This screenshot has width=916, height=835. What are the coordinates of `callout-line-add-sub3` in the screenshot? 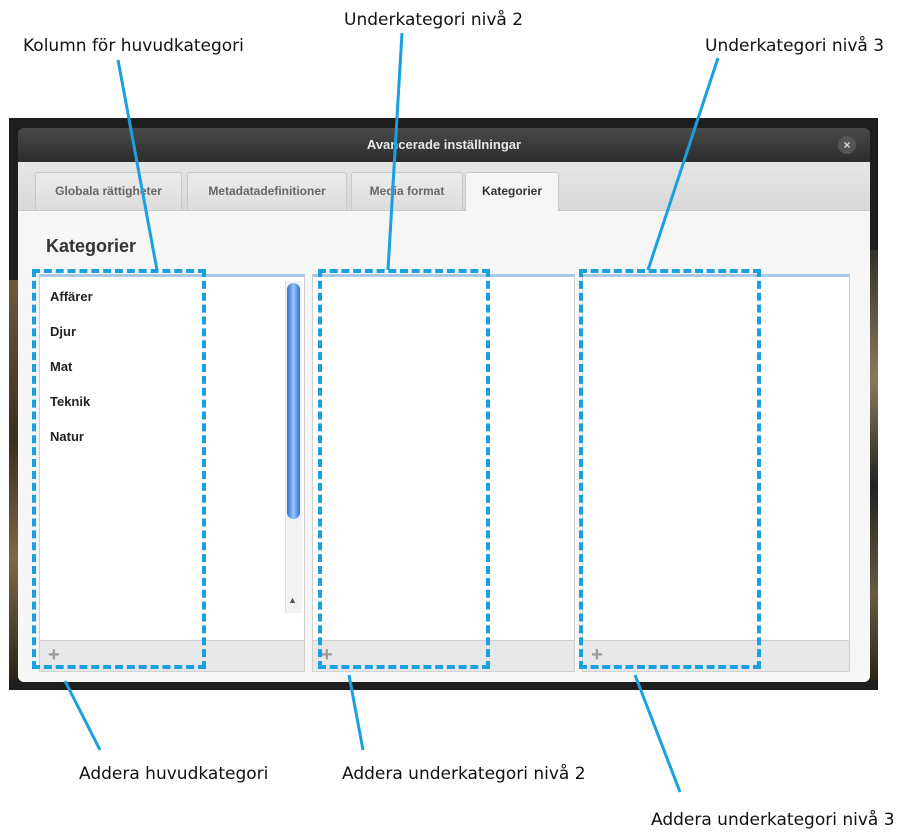 It's located at (657, 733).